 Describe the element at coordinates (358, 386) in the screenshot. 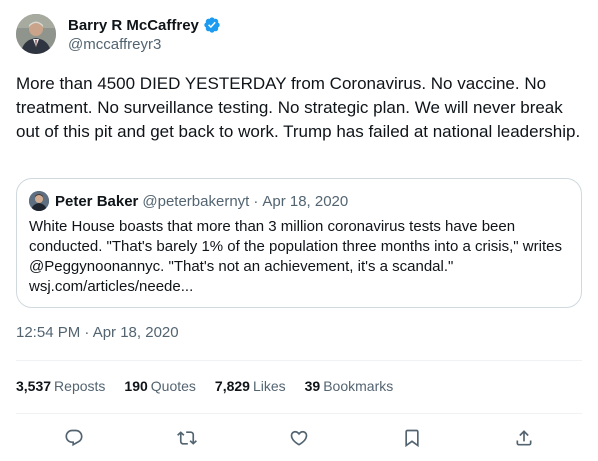

I see `bookmarks-label: Bookmarks` at that location.